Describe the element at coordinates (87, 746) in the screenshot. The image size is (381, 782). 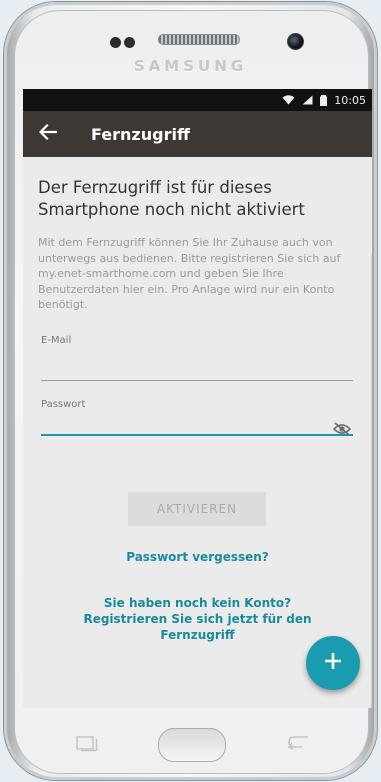
I see `recent-apps-icon` at that location.